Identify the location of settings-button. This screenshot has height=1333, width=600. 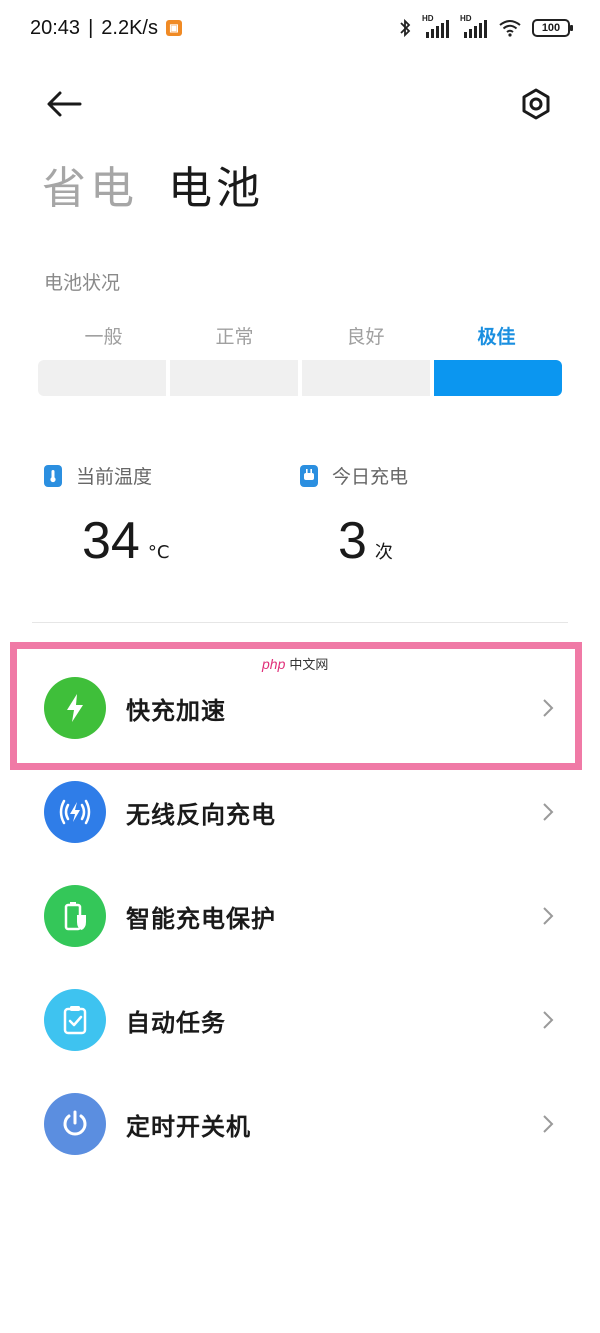
(536, 104).